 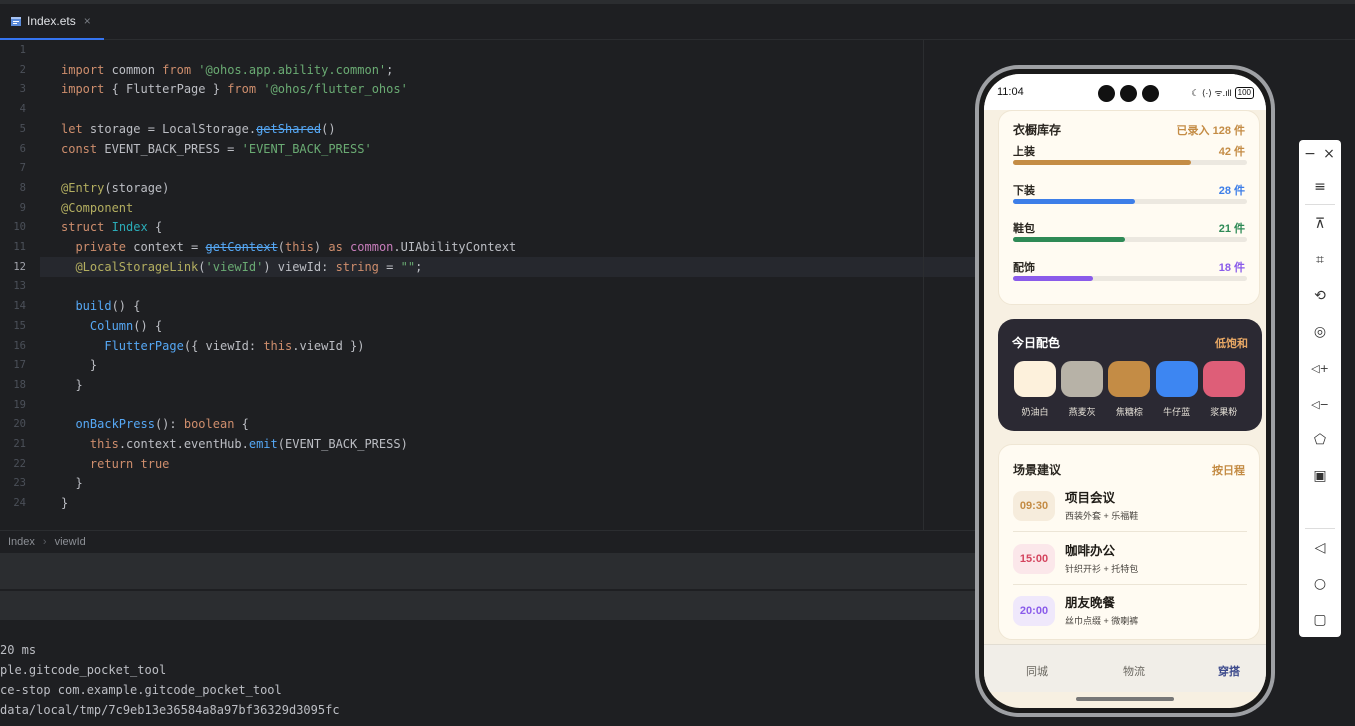 What do you see at coordinates (93, 306) in the screenshot?
I see `code-token: build` at bounding box center [93, 306].